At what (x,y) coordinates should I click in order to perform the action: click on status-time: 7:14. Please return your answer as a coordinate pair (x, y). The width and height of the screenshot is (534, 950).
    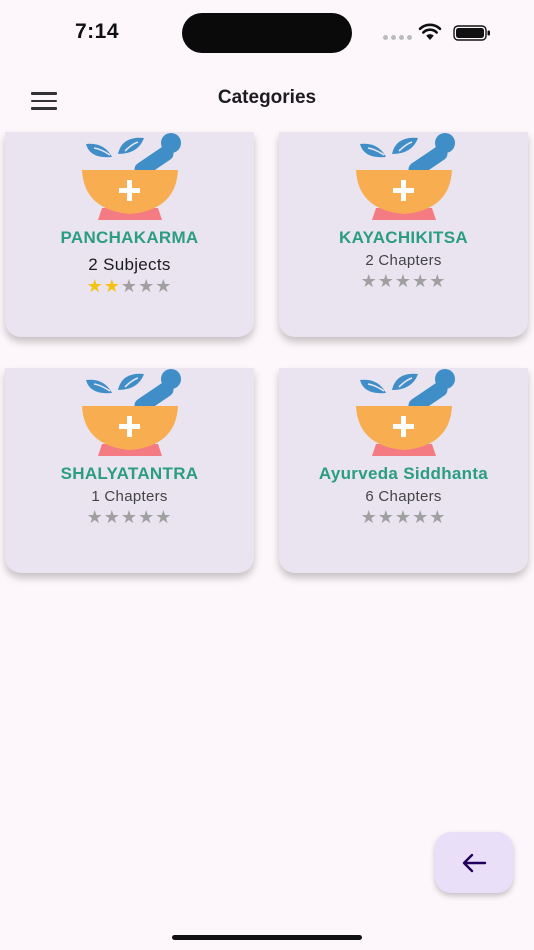
    Looking at the image, I should click on (97, 31).